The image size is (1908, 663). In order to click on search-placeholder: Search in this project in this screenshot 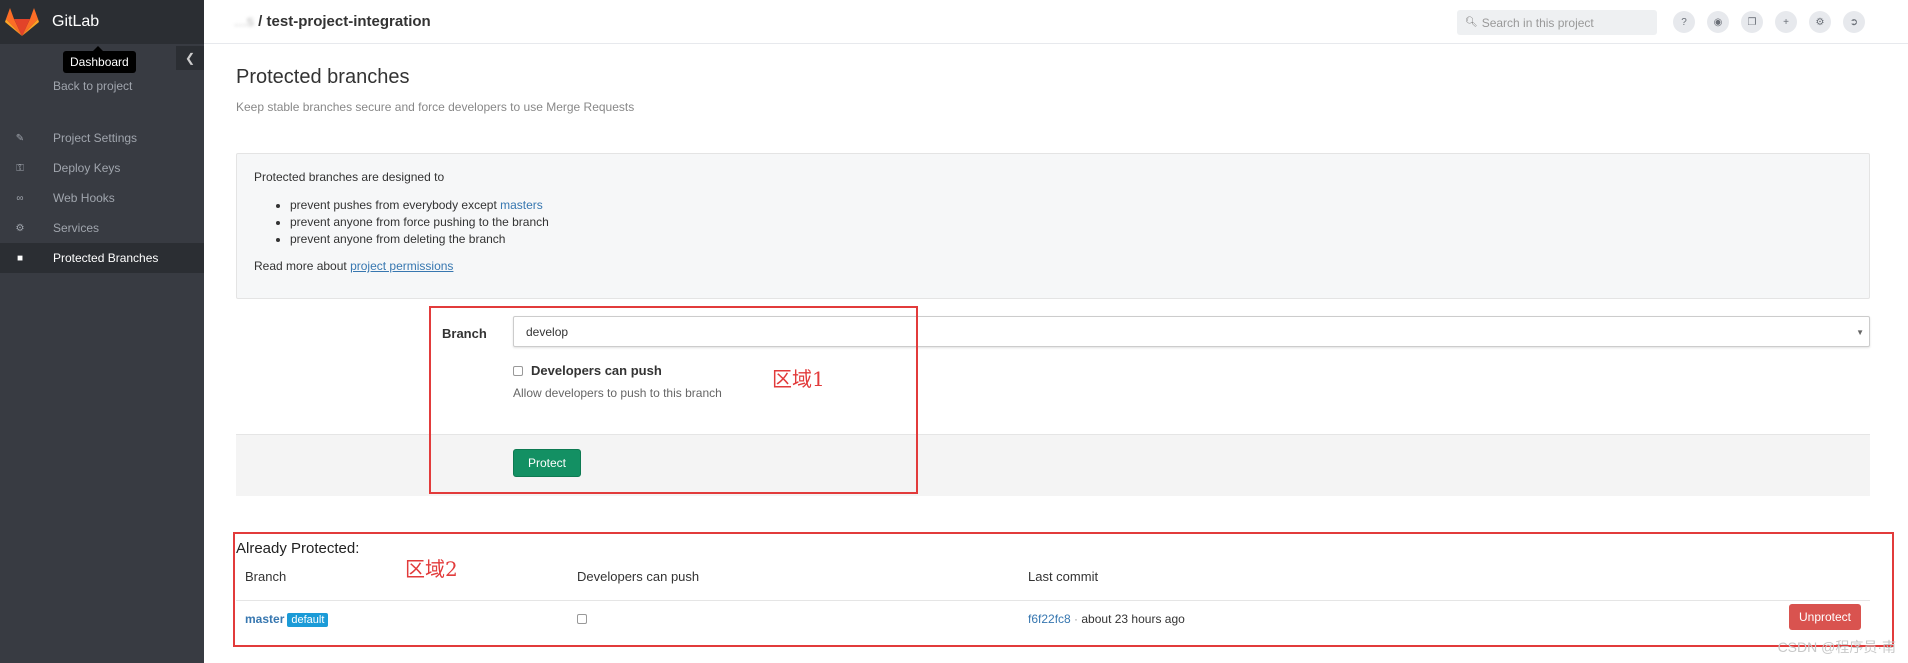, I will do `click(1537, 22)`.